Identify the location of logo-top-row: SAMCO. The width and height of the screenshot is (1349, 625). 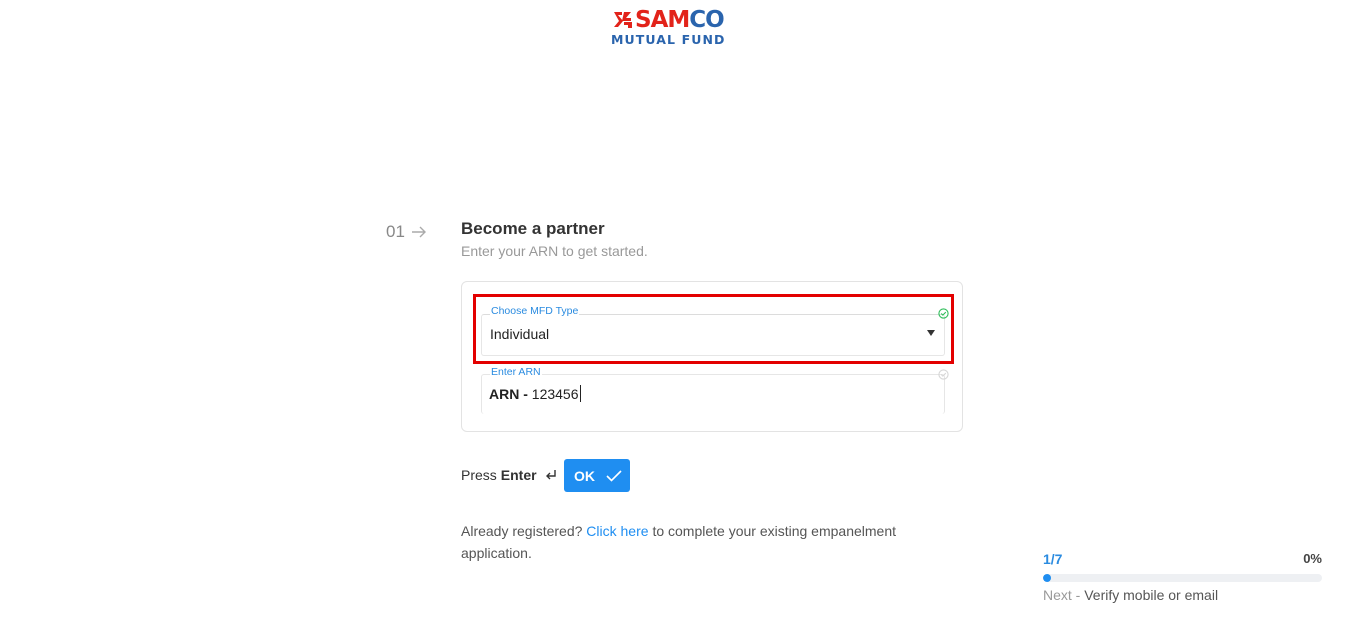
(676, 20).